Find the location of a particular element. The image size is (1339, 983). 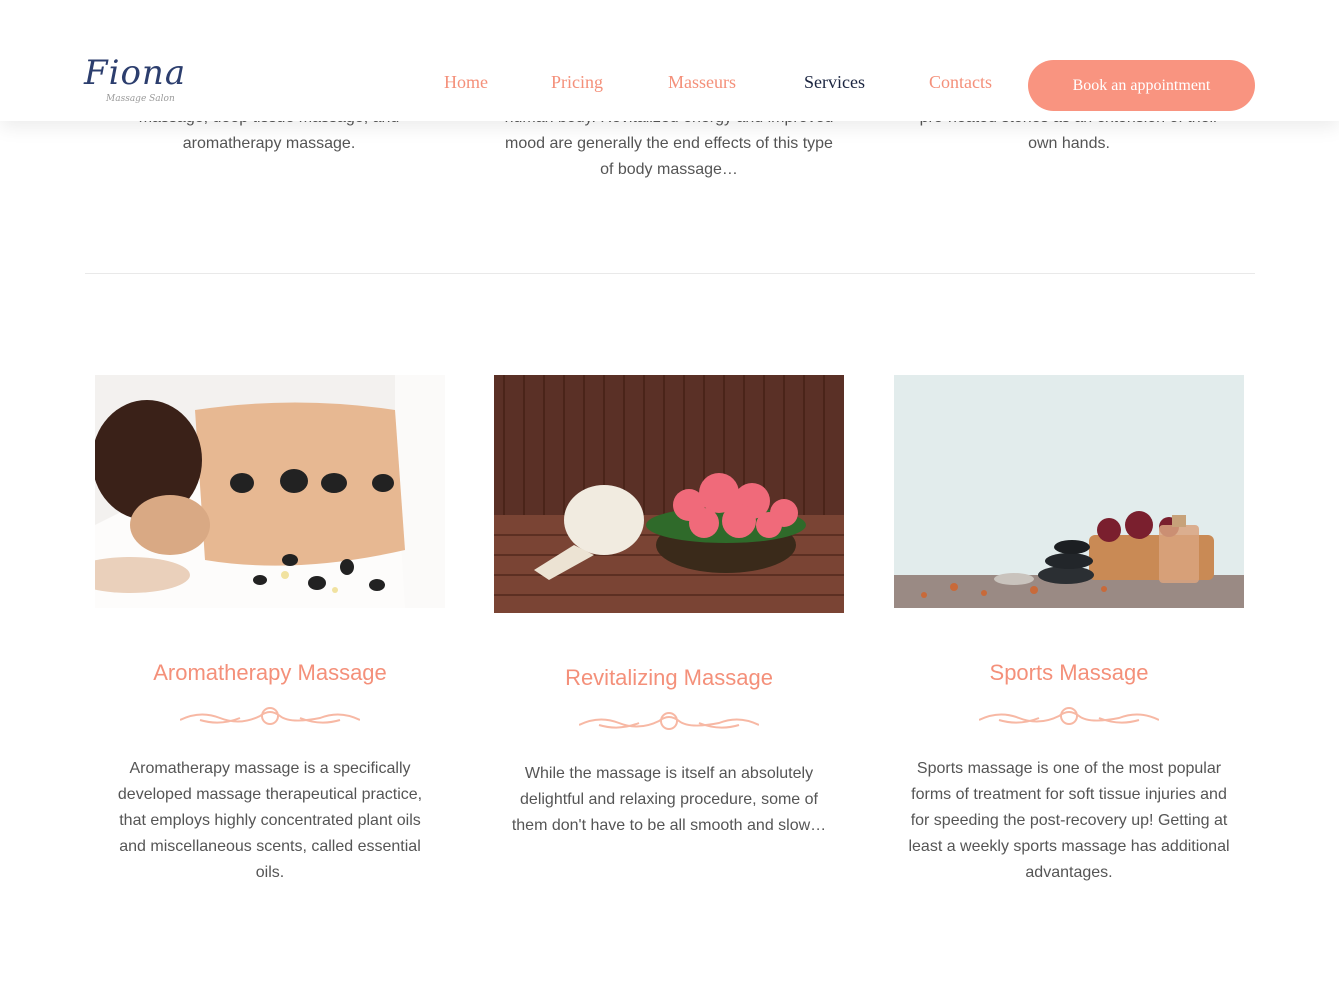

book-appointment-button: Book an appointment is located at coordinates (1141, 85).